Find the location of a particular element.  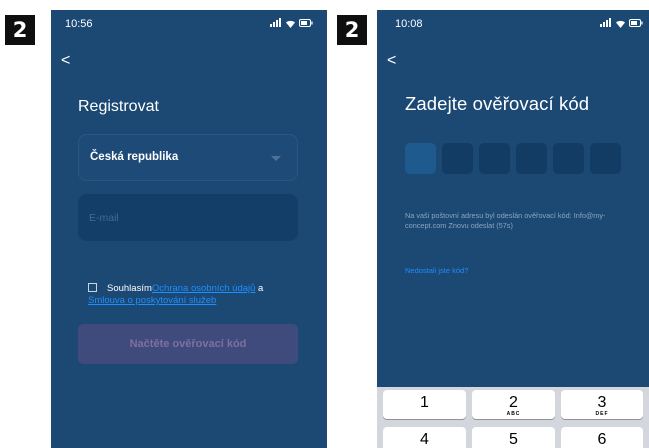

key-number: 4 is located at coordinates (424, 439).